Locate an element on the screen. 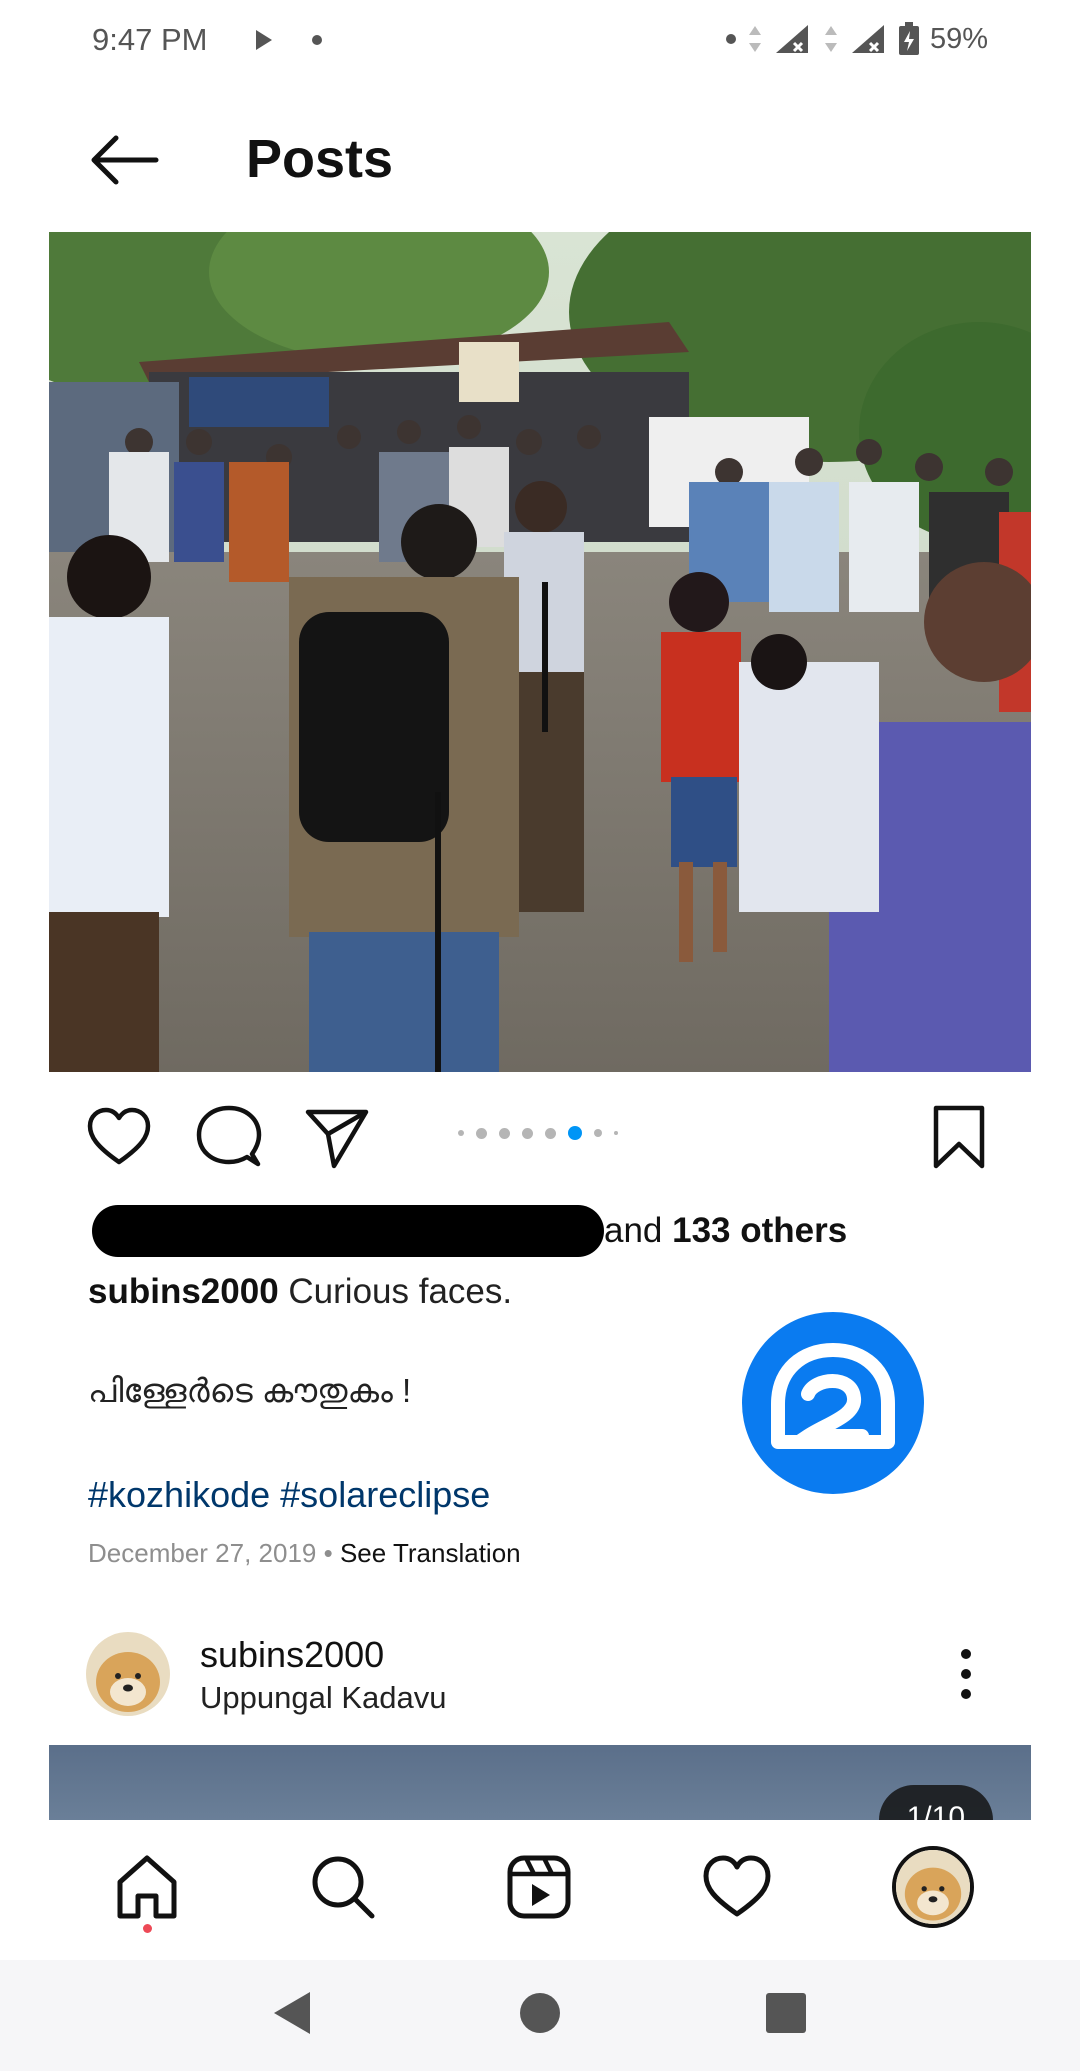  system-back-icon is located at coordinates (292, 2013).